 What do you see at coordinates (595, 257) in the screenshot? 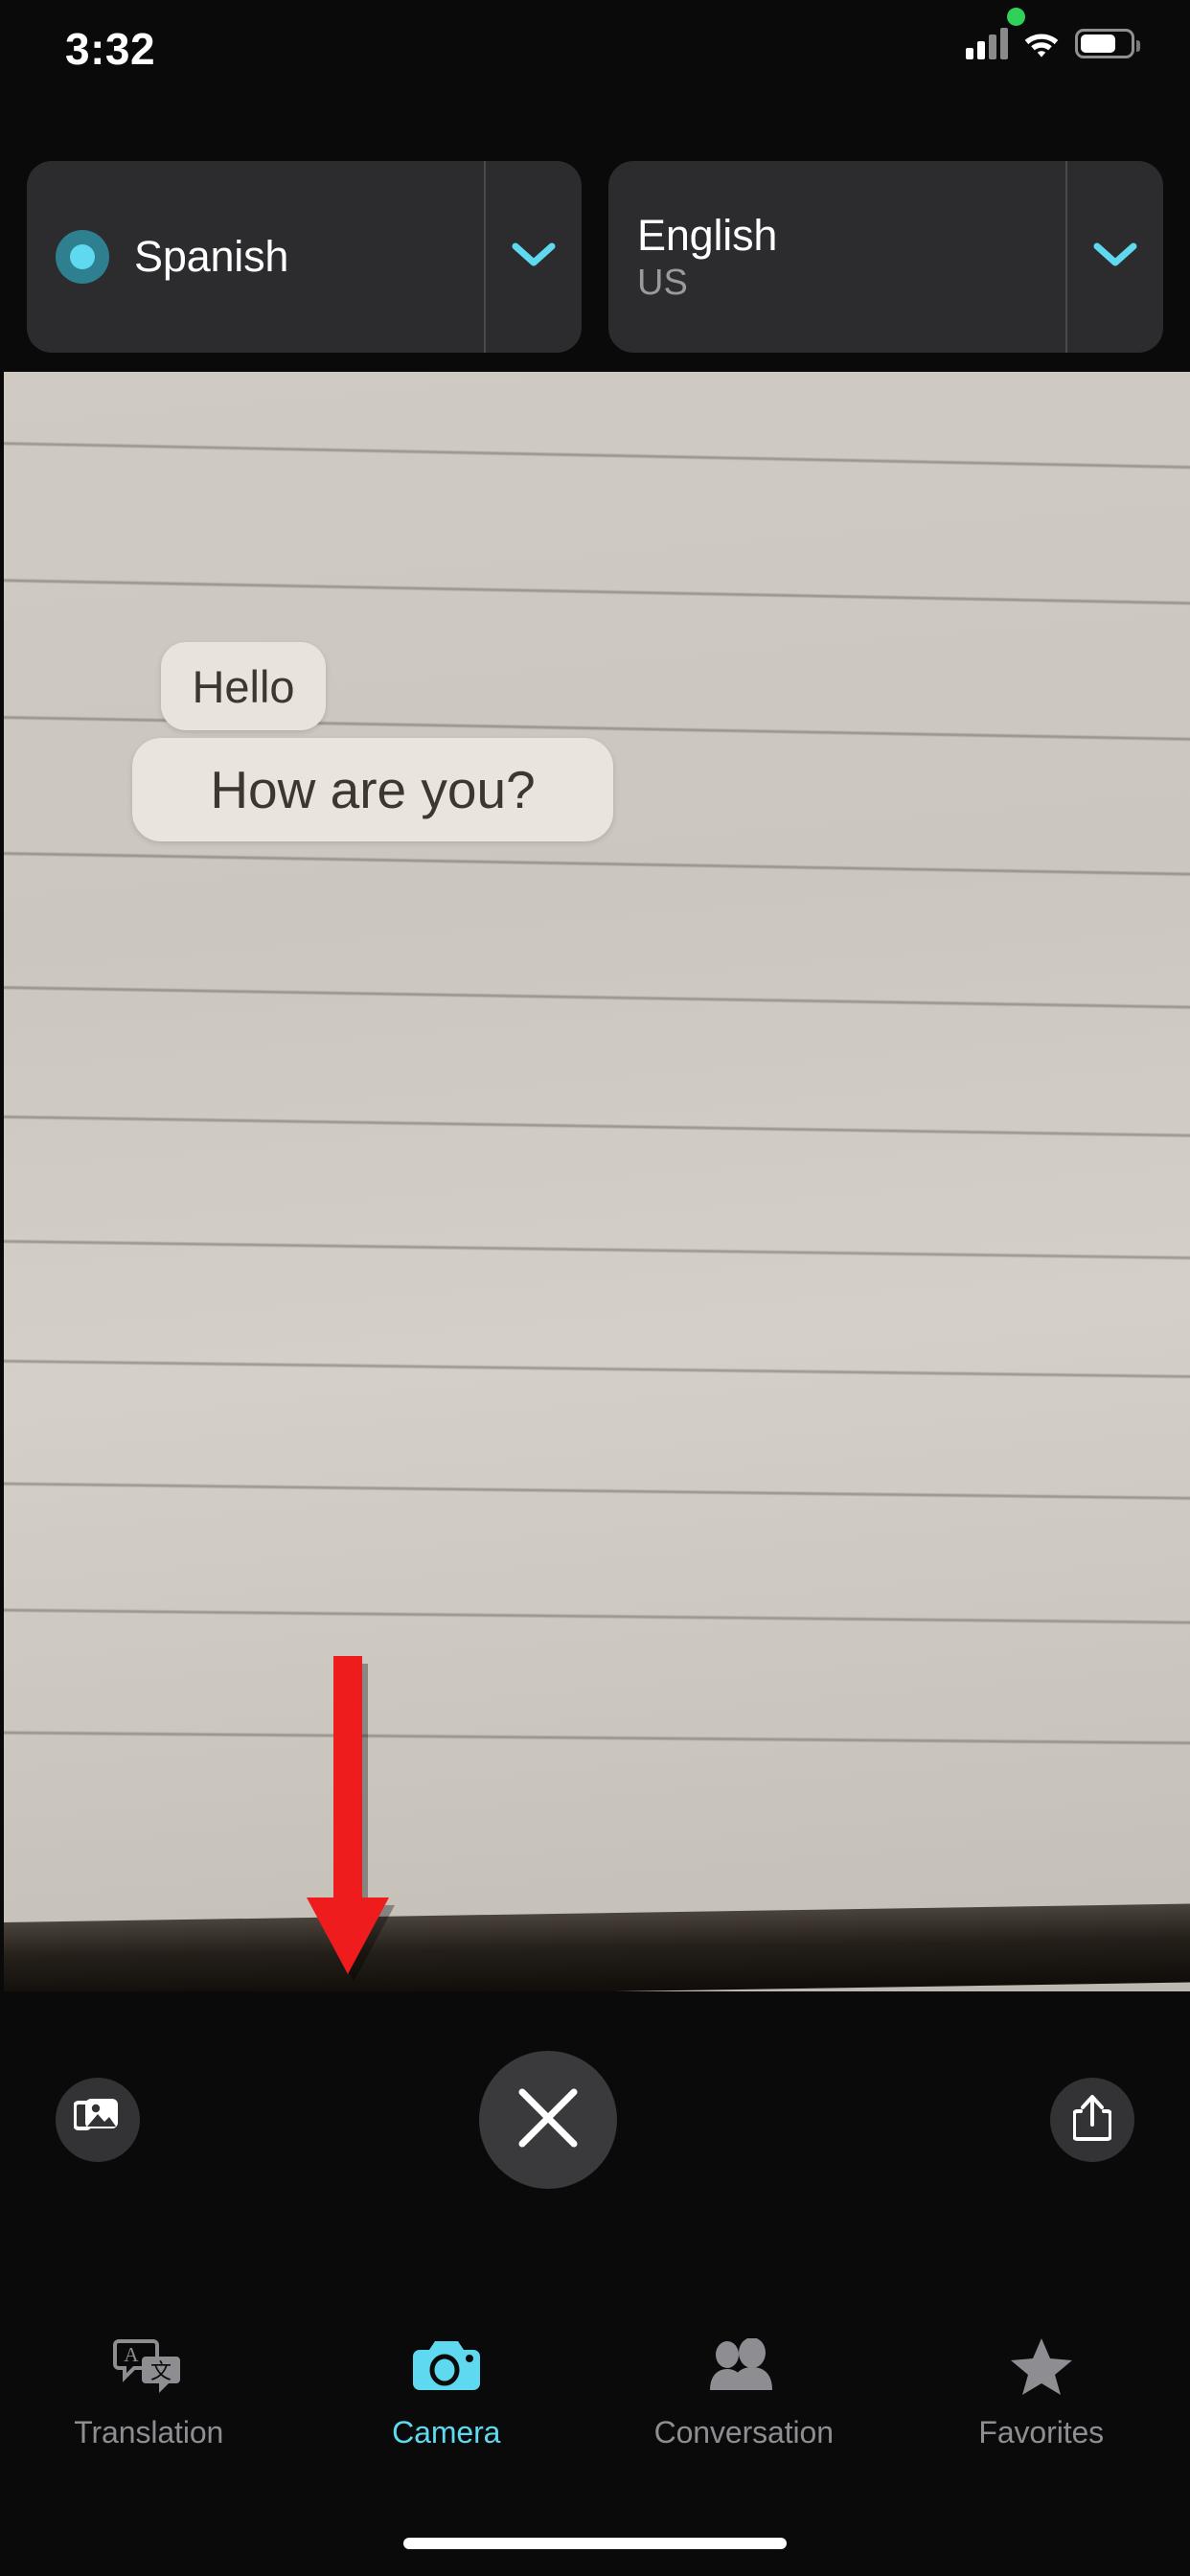
I see `language-selector-bar: Spanish English US` at bounding box center [595, 257].